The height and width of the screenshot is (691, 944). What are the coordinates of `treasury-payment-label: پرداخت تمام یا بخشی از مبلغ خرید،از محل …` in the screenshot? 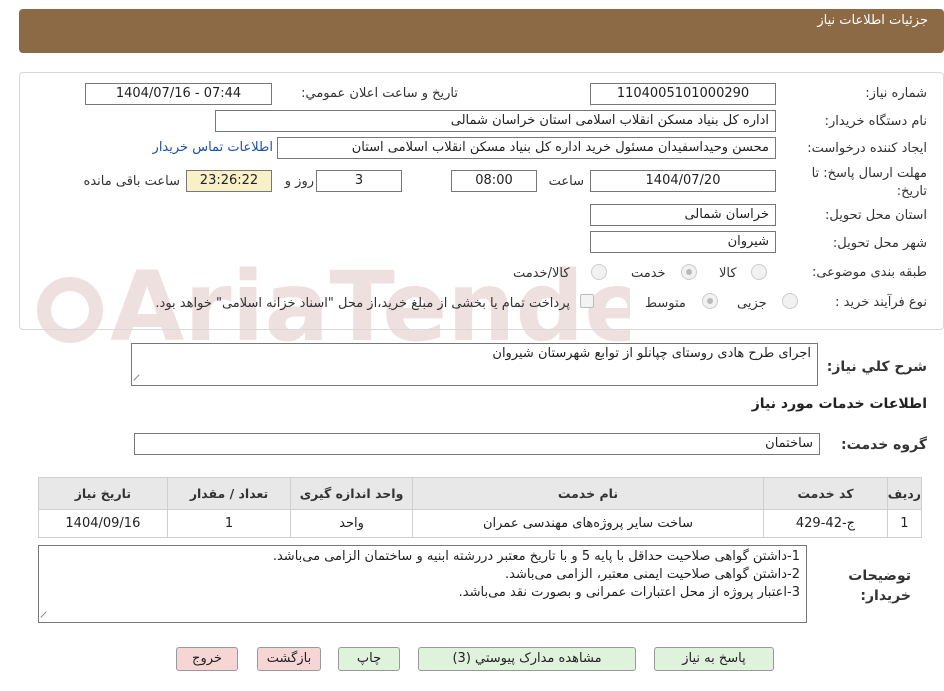 It's located at (362, 303).